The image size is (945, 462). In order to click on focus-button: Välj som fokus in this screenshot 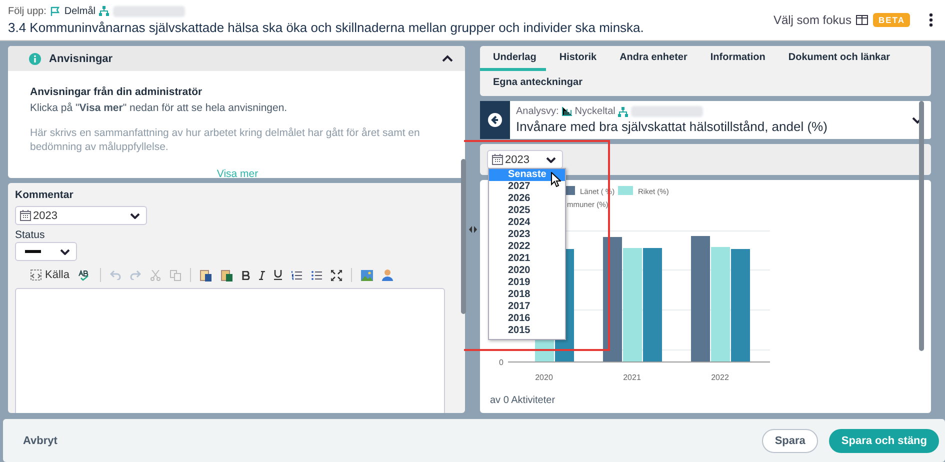, I will do `click(812, 20)`.